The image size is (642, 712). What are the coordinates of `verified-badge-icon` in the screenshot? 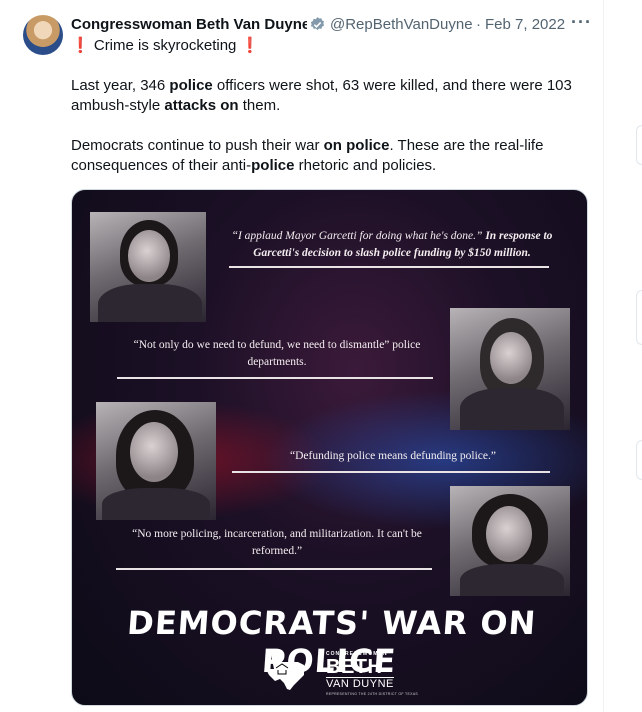 It's located at (317, 24).